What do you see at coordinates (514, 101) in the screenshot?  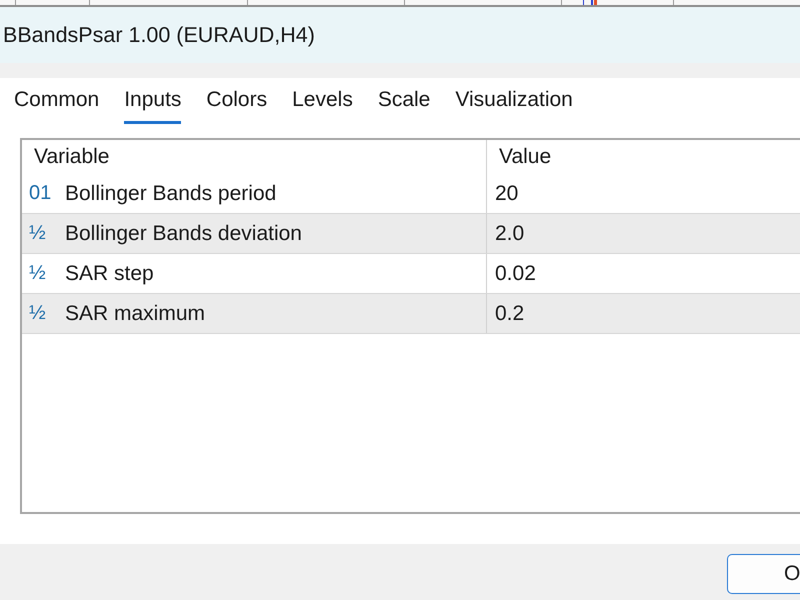 I see `tab: Visualization` at bounding box center [514, 101].